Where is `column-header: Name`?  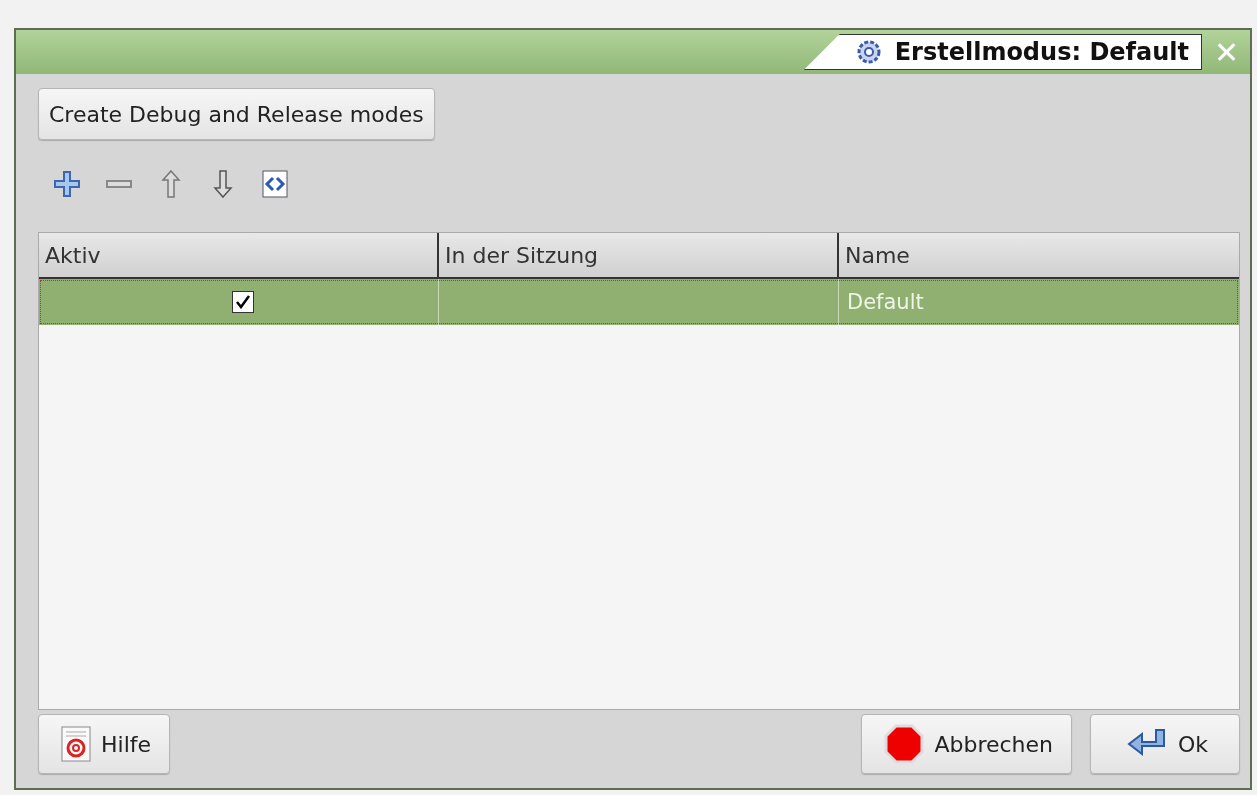 column-header: Name is located at coordinates (1039, 255).